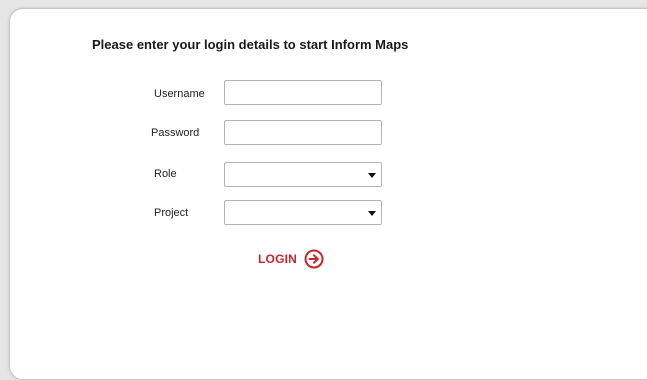  I want to click on login-button: LOGIN, so click(291, 259).